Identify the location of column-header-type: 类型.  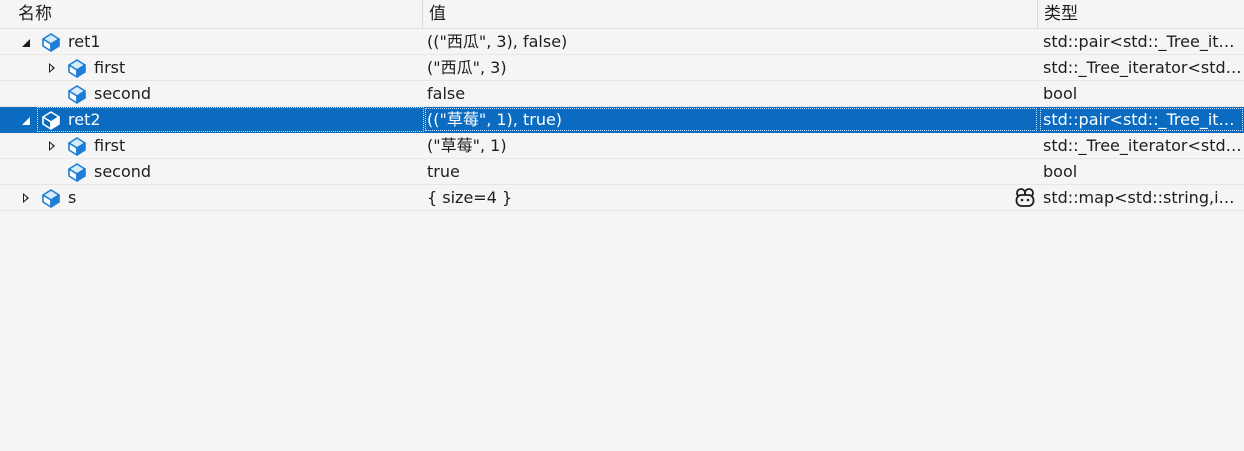
(1141, 14).